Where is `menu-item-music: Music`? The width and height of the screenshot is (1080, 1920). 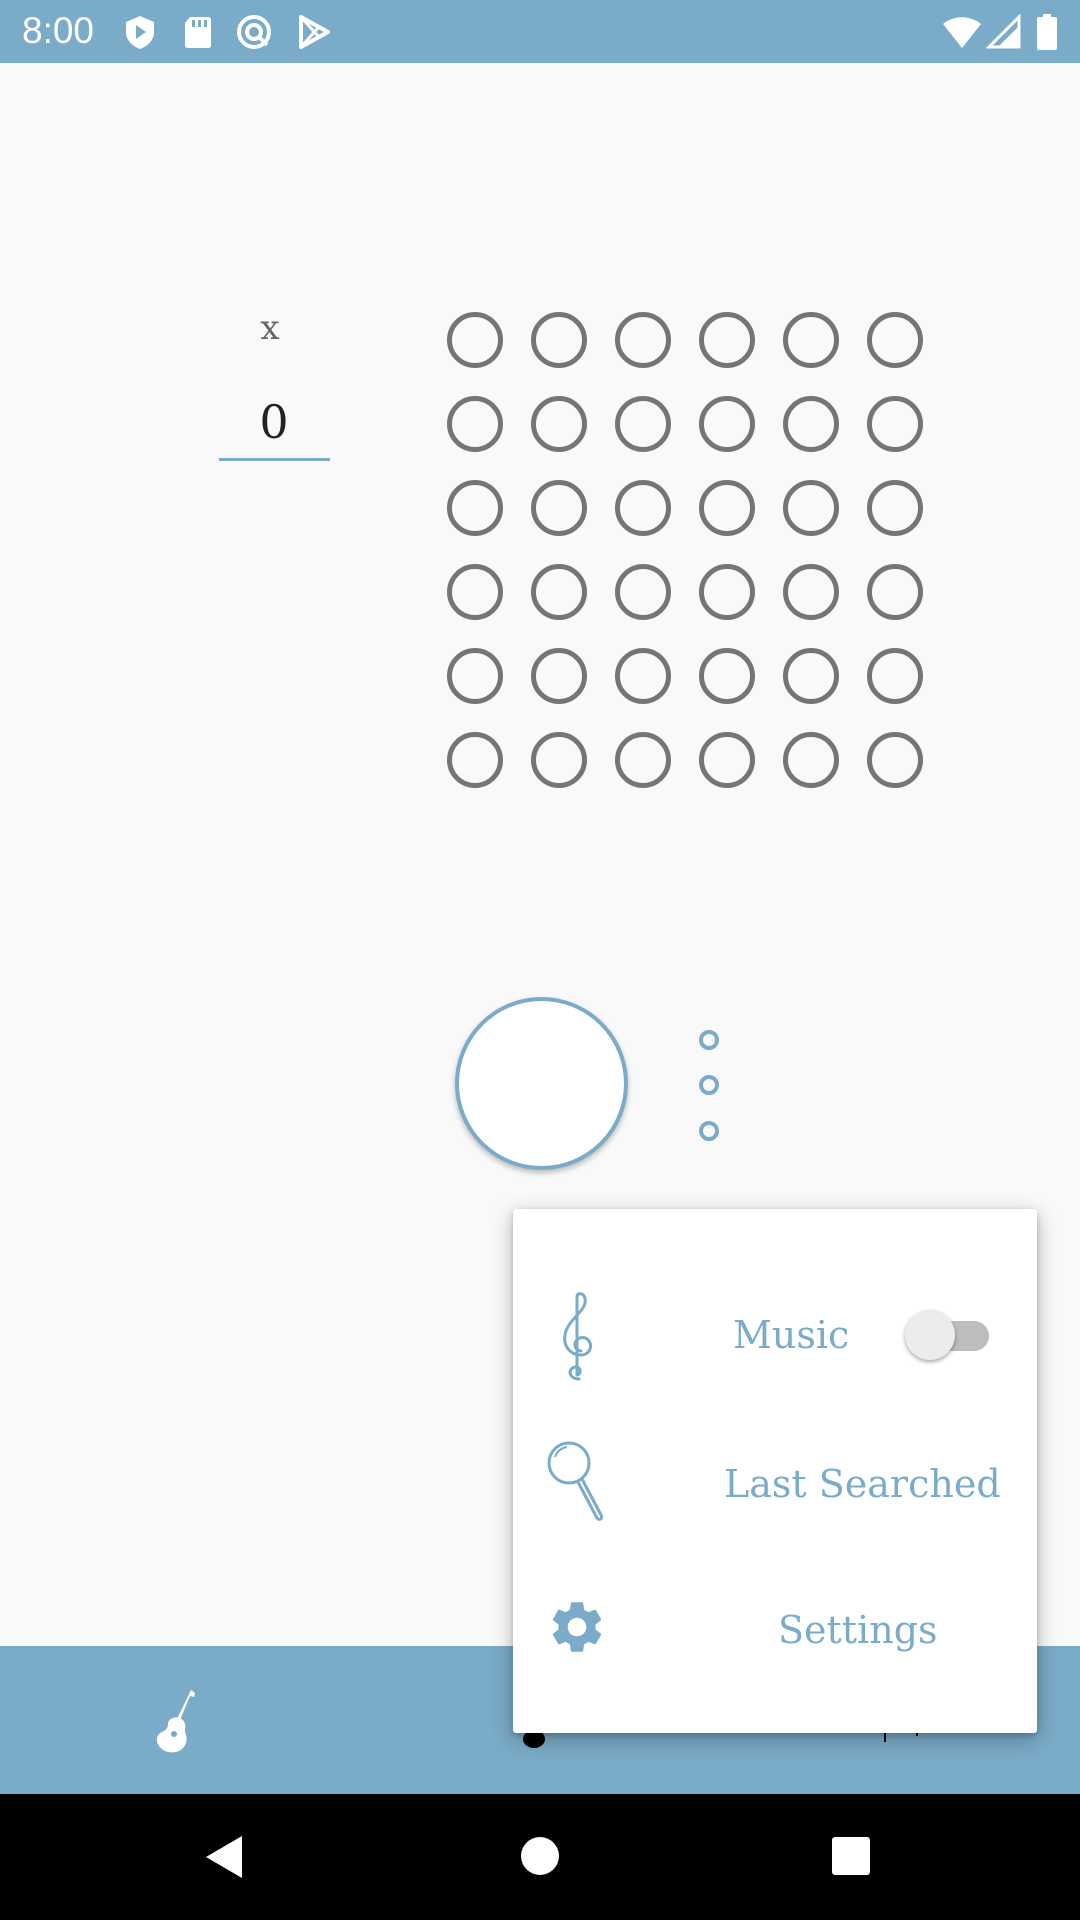 menu-item-music: Music is located at coordinates (775, 1337).